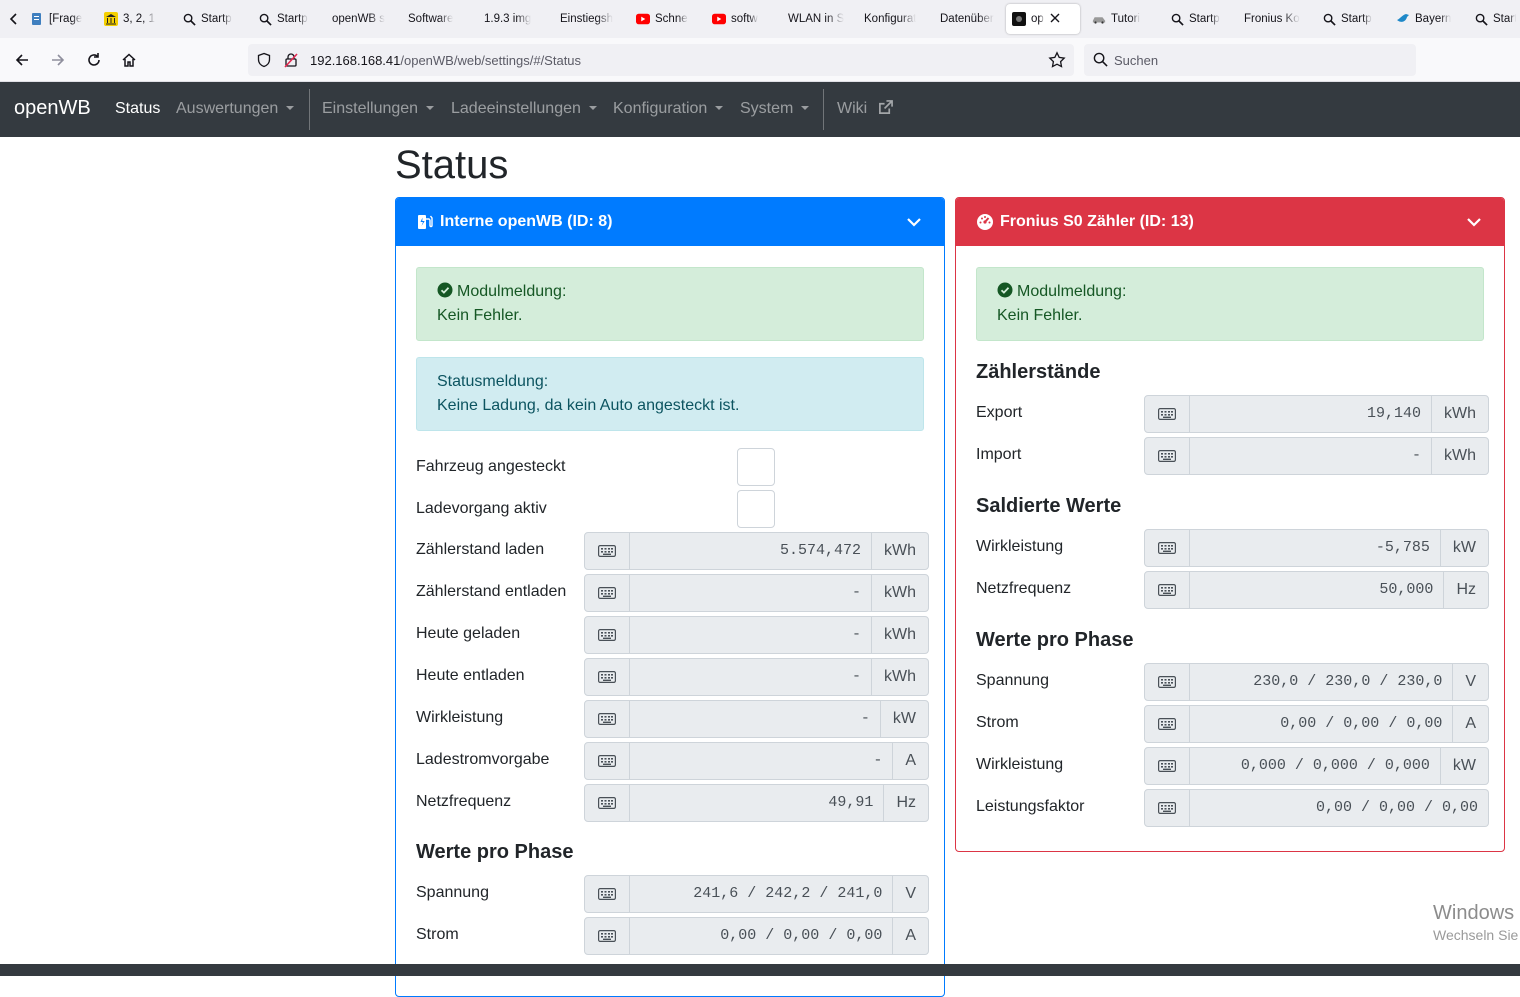 The height and width of the screenshot is (997, 1520). I want to click on reload-icon, so click(94, 60).